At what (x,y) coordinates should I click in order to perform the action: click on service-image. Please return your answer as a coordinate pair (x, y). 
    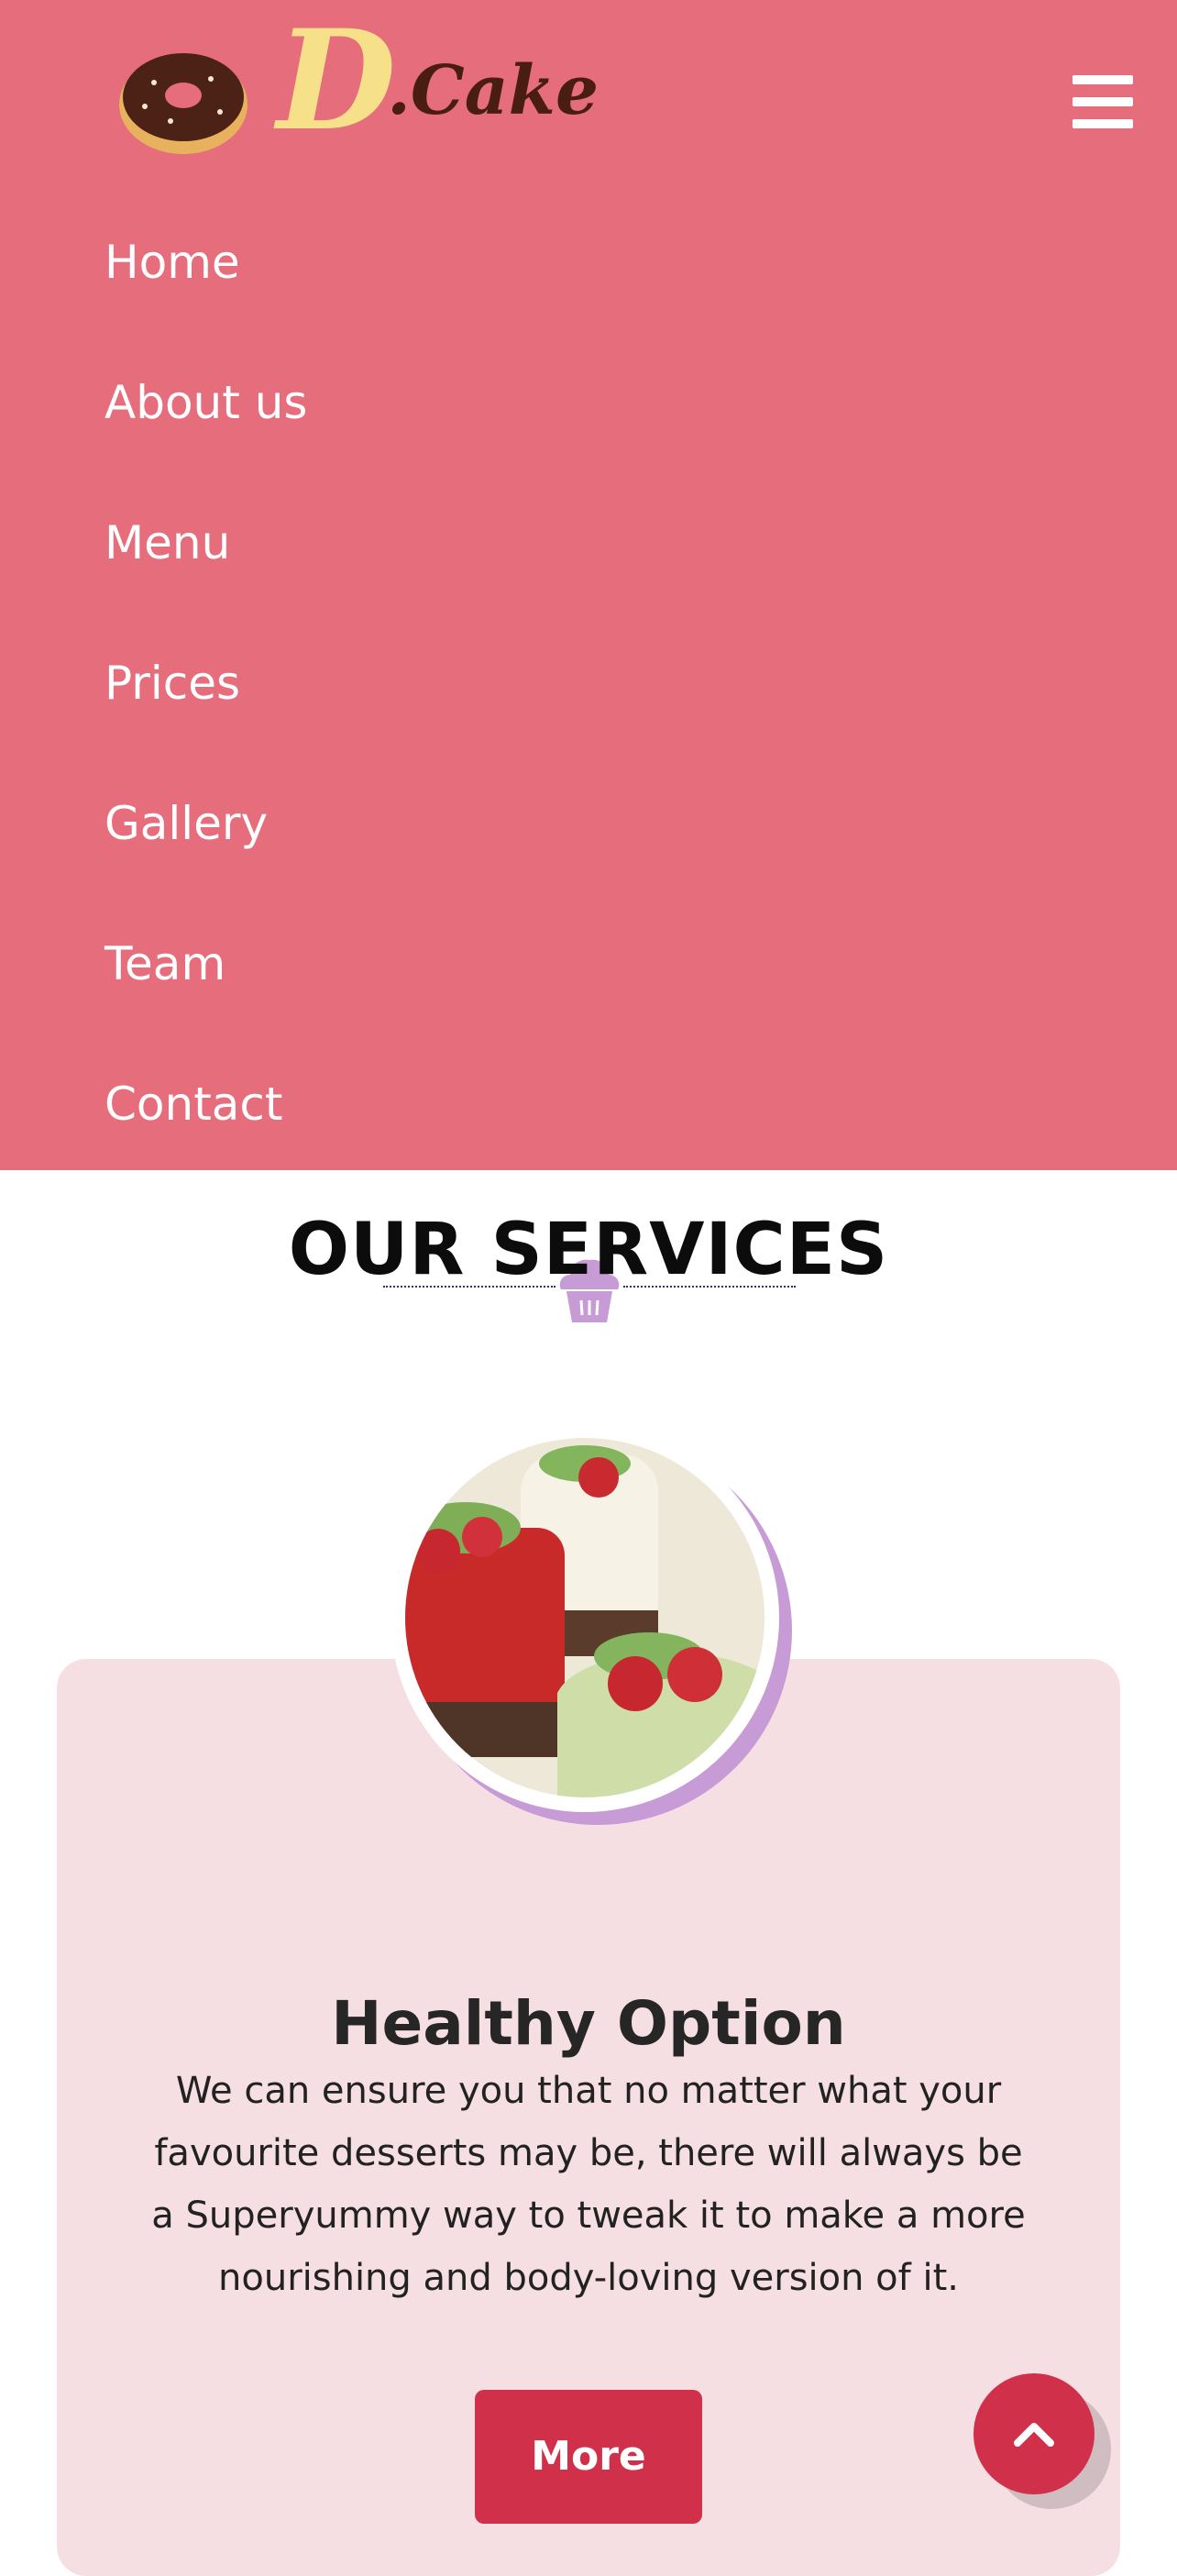
    Looking at the image, I should click on (591, 1626).